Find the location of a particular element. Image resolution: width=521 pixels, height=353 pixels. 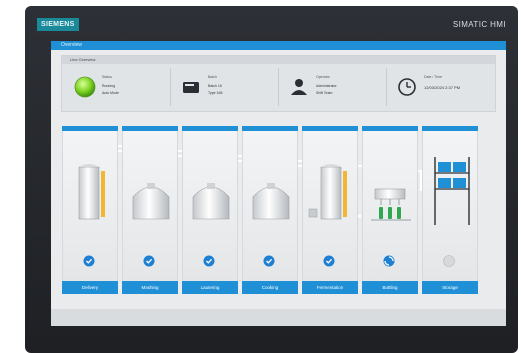

station-button-delivery: Delivery is located at coordinates (90, 287).